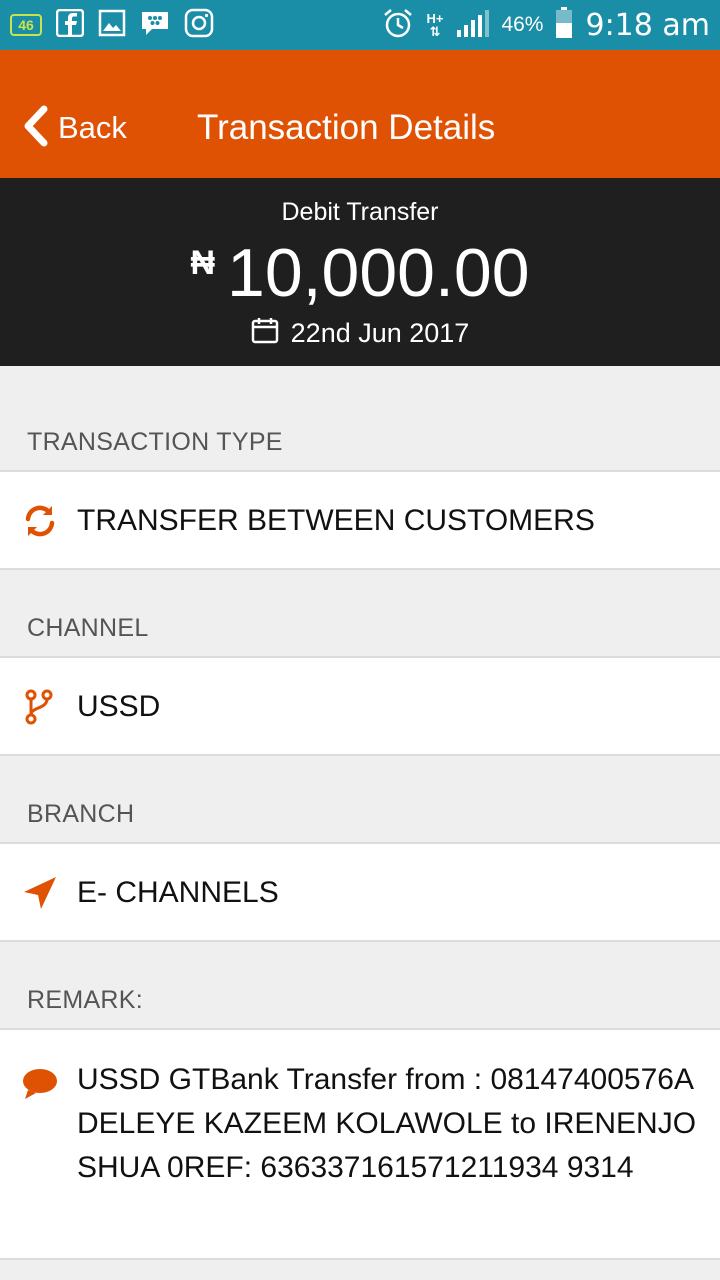 This screenshot has width=720, height=1280. Describe the element at coordinates (26, 25) in the screenshot. I see `sim-badge-icon: 46` at that location.